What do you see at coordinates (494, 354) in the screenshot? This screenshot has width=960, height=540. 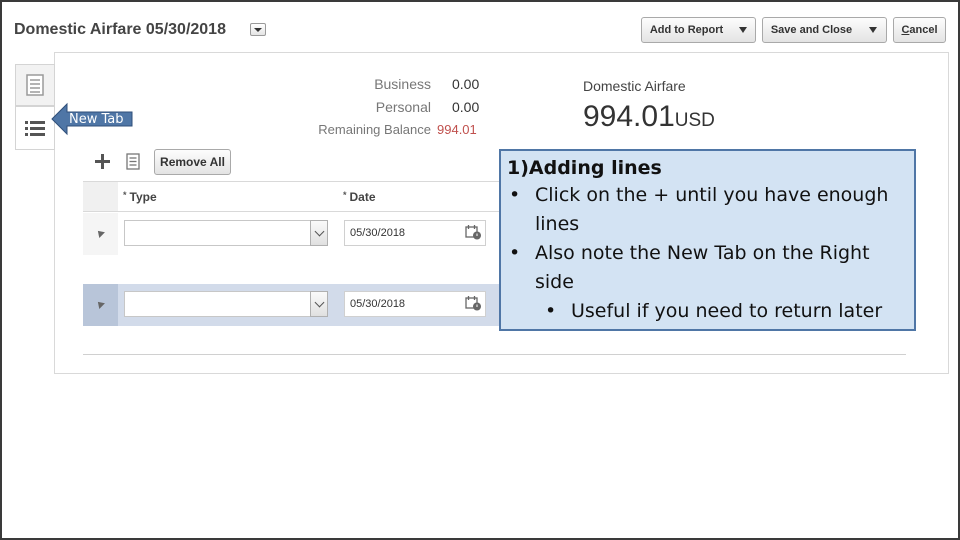 I see `divider` at bounding box center [494, 354].